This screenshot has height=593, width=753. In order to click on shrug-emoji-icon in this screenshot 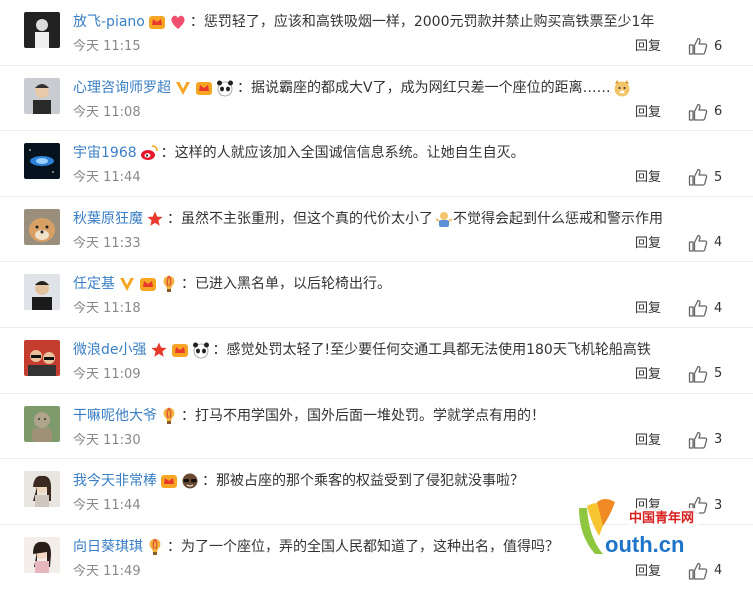, I will do `click(444, 219)`.